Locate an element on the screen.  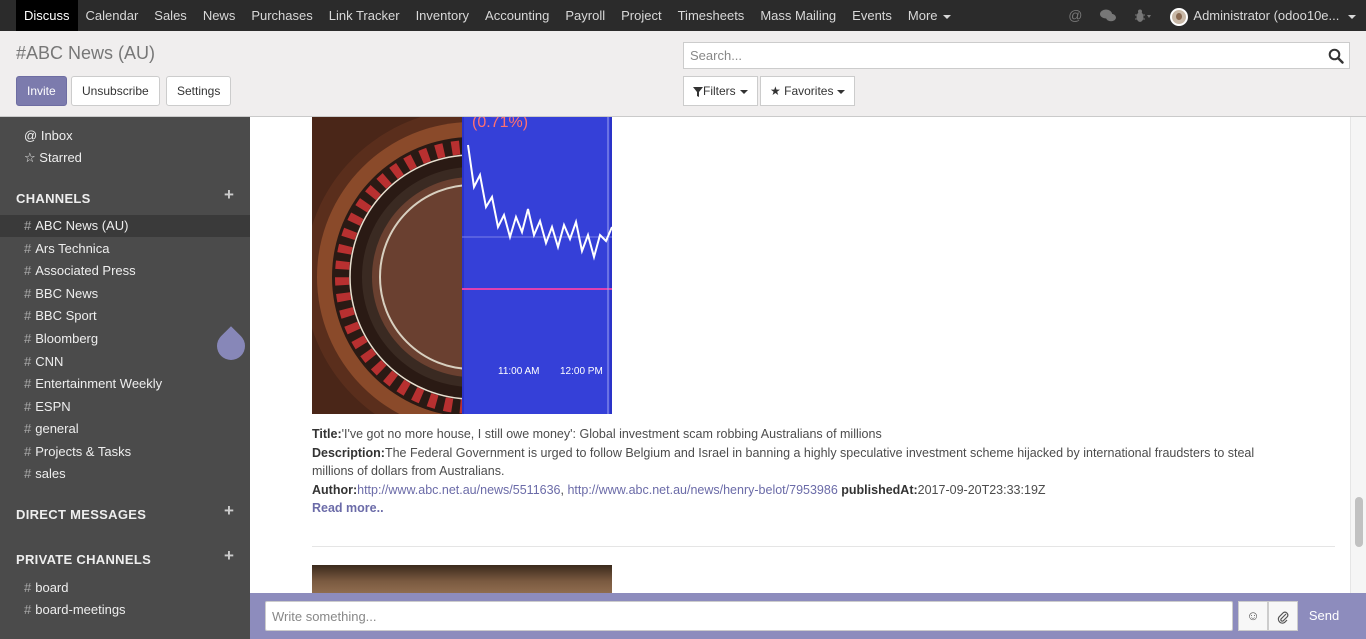
direct-messages-header: DIRECT MESSAGES is located at coordinates (81, 514).